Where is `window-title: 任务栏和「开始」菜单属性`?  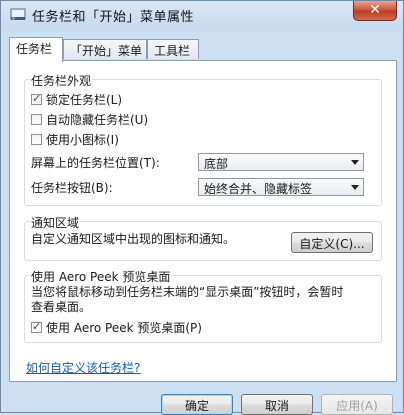
window-title: 任务栏和「开始」菜单属性 is located at coordinates (113, 17).